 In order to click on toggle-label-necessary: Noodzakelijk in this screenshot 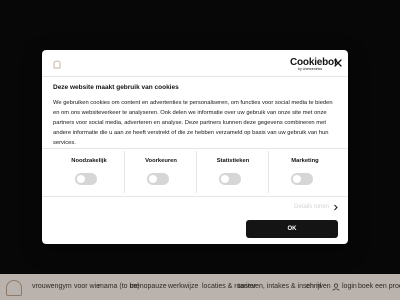, I will do `click(89, 161)`.